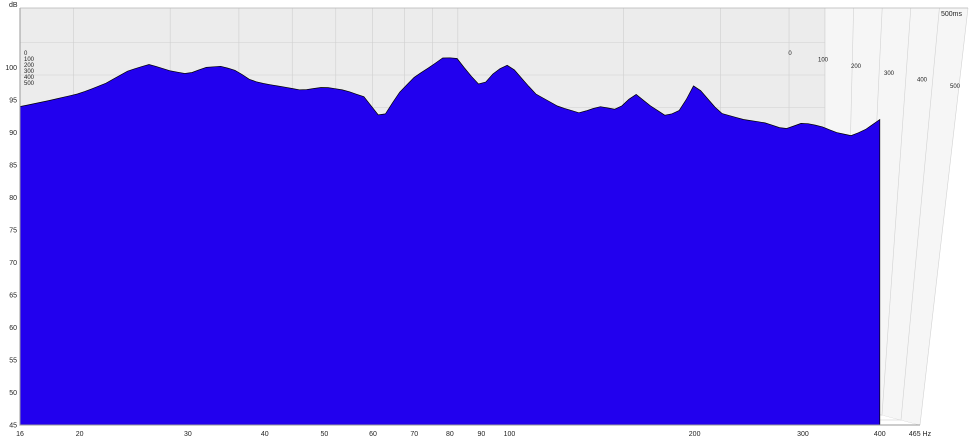 This screenshot has height=439, width=975. Describe the element at coordinates (11, 68) in the screenshot. I see `y-tick-label: 100` at that location.